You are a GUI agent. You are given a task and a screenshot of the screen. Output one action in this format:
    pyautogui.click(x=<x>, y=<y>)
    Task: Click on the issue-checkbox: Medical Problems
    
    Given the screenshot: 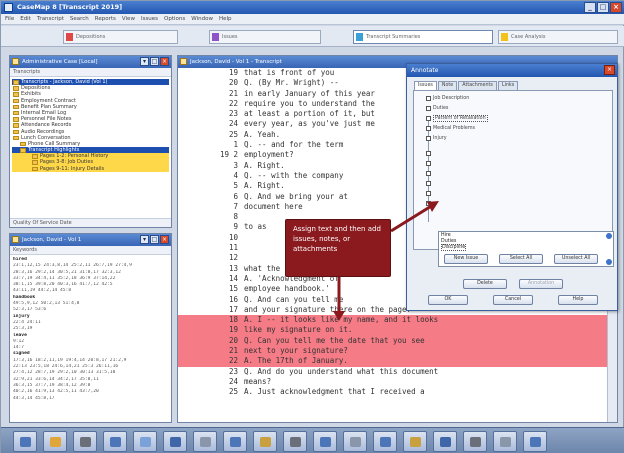 What is the action you would take?
    pyautogui.click(x=450, y=129)
    